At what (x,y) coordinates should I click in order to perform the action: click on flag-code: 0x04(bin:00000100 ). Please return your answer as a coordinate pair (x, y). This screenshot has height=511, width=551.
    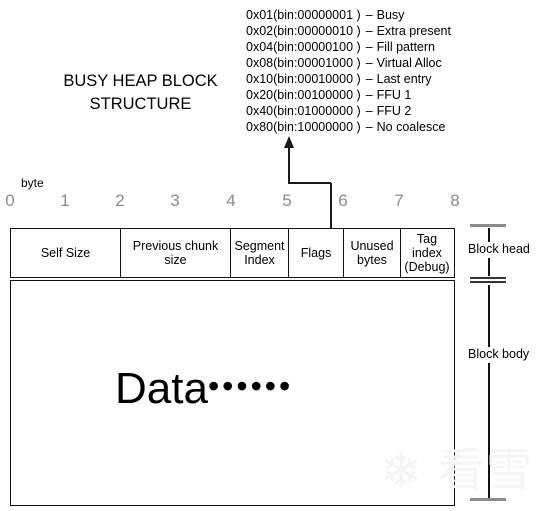
    Looking at the image, I should click on (303, 47).